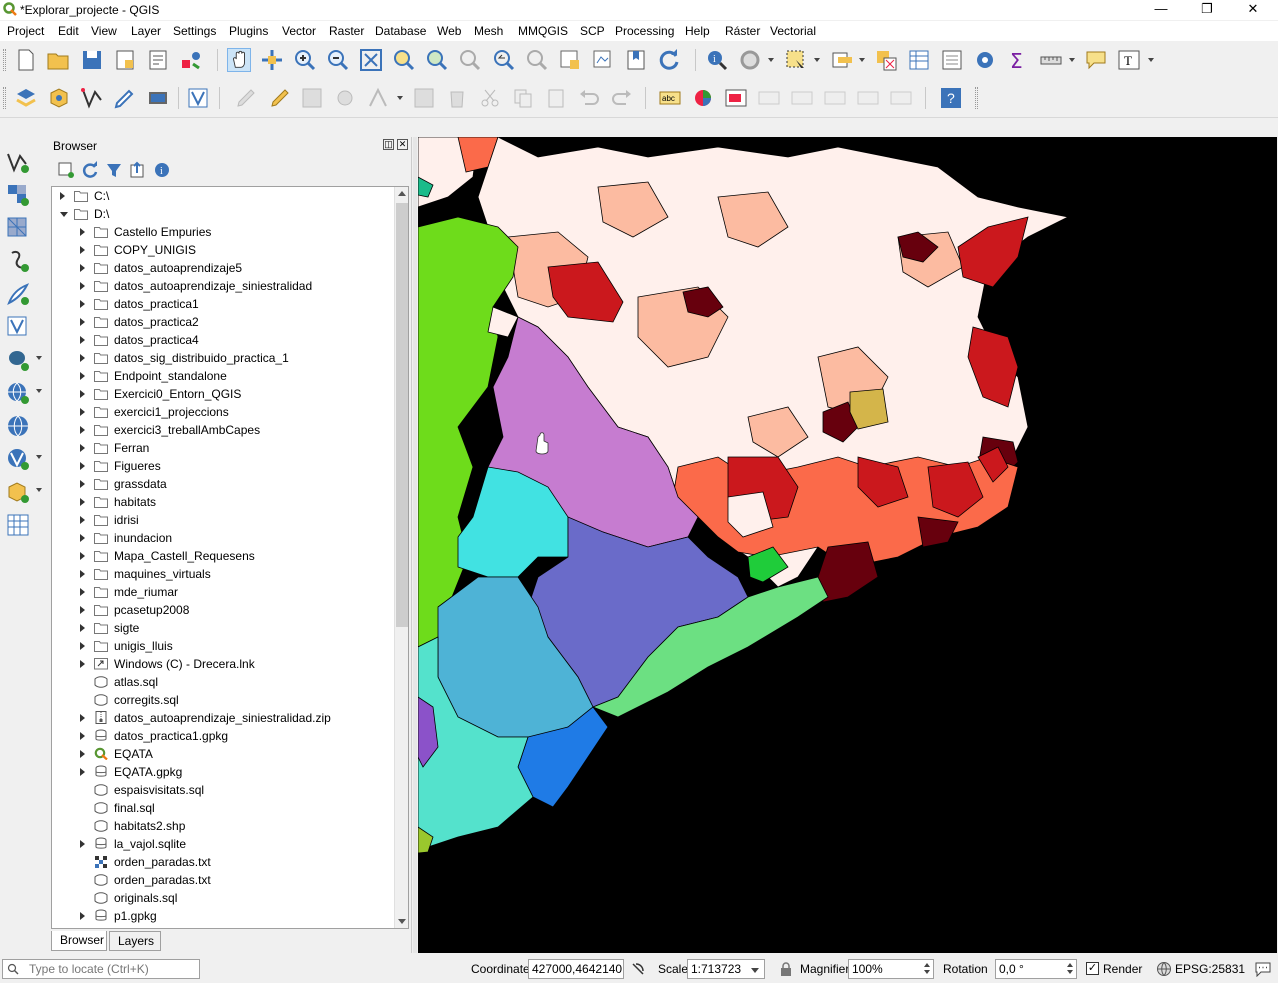 The image size is (1278, 983). I want to click on tree-item: espaisvisitats.sql, so click(223, 790).